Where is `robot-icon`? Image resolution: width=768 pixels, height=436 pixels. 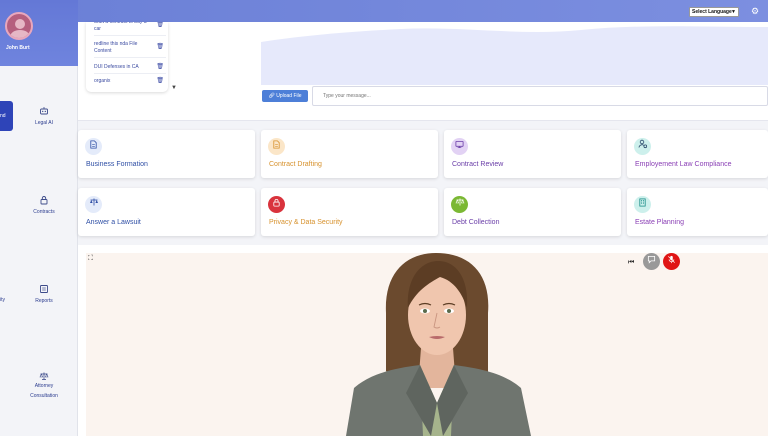 robot-icon is located at coordinates (44, 111).